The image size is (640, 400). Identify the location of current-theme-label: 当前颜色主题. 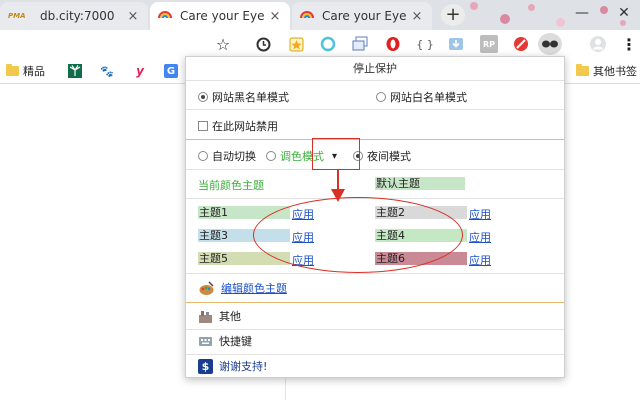
(231, 185).